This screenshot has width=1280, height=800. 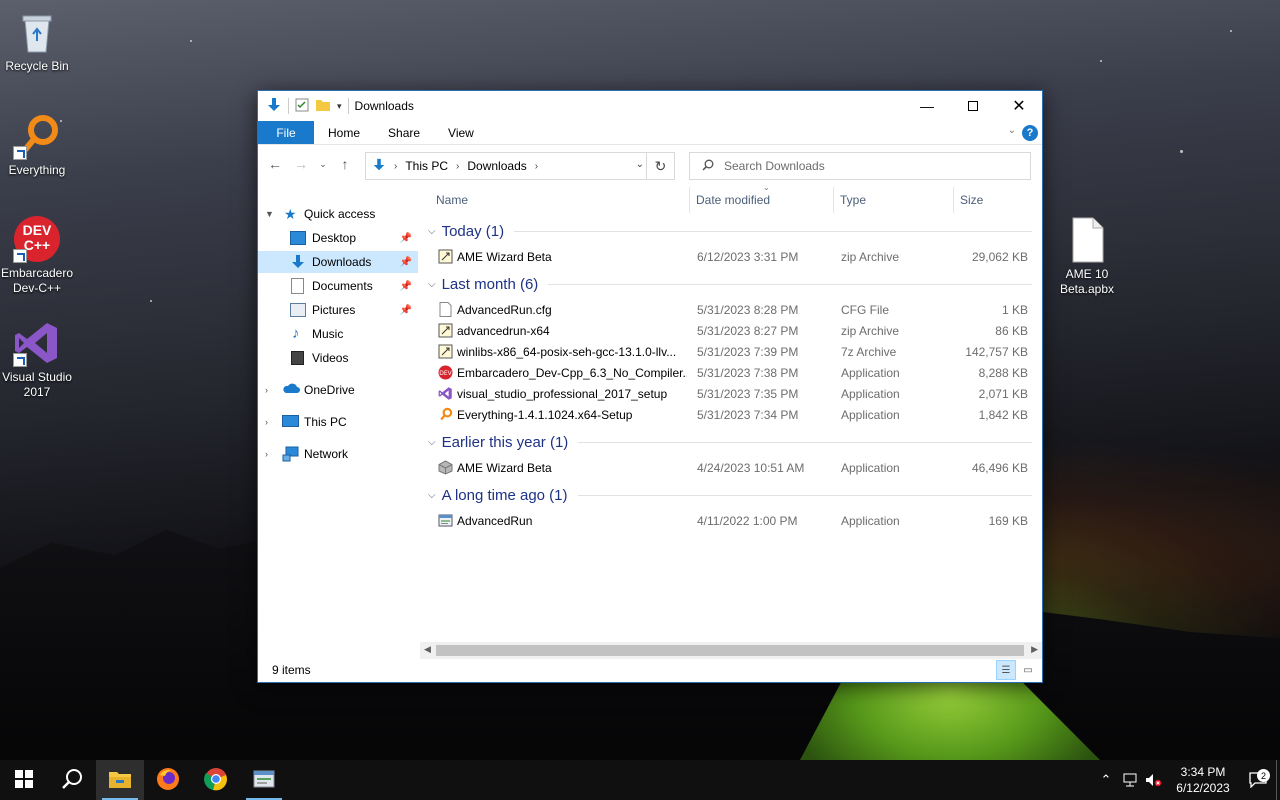 What do you see at coordinates (330, 358) in the screenshot?
I see `nav-label: Videos` at bounding box center [330, 358].